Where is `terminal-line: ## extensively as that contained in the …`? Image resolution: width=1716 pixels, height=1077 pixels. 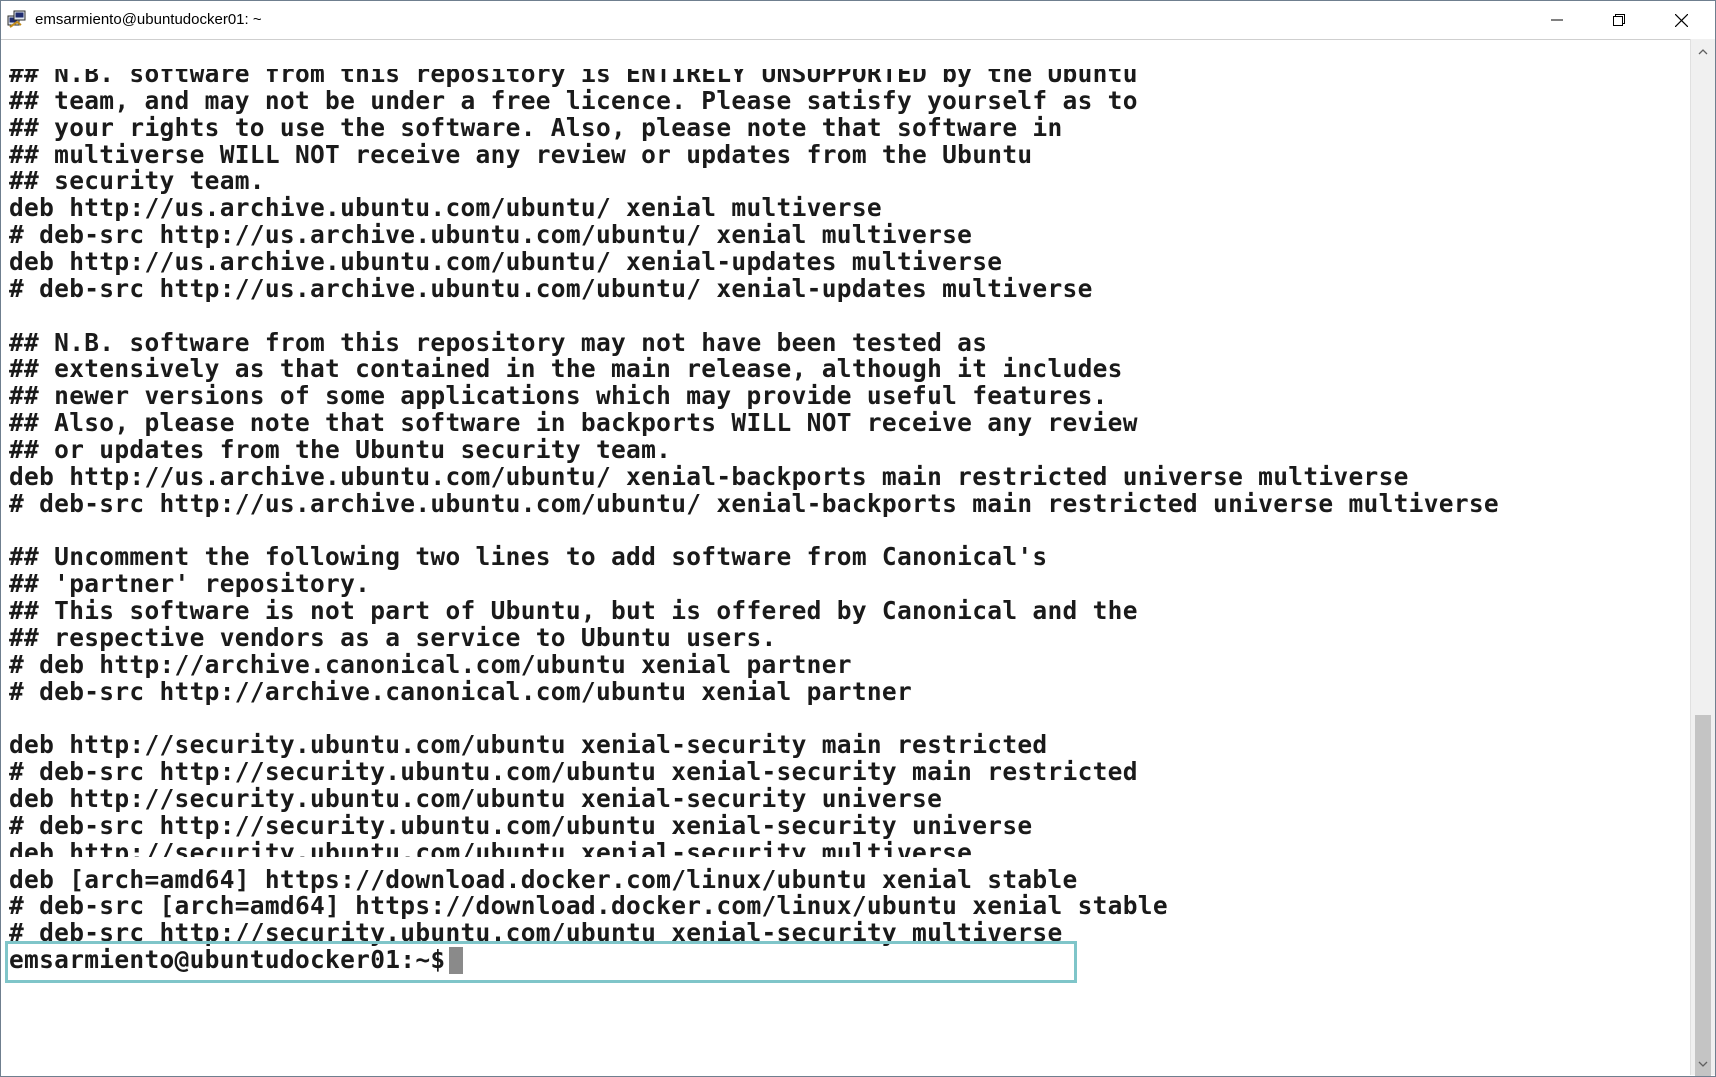 terminal-line: ## extensively as that contained in the … is located at coordinates (566, 369).